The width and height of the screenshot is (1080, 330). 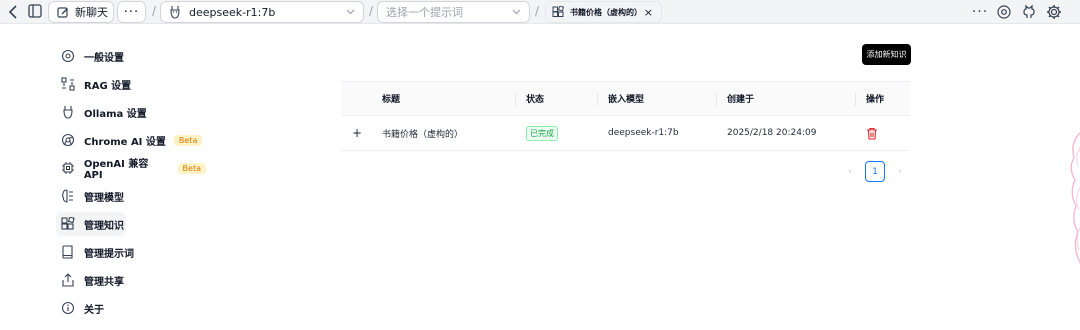 I want to click on row-model: deepseek-r1:7b, so click(x=643, y=133).